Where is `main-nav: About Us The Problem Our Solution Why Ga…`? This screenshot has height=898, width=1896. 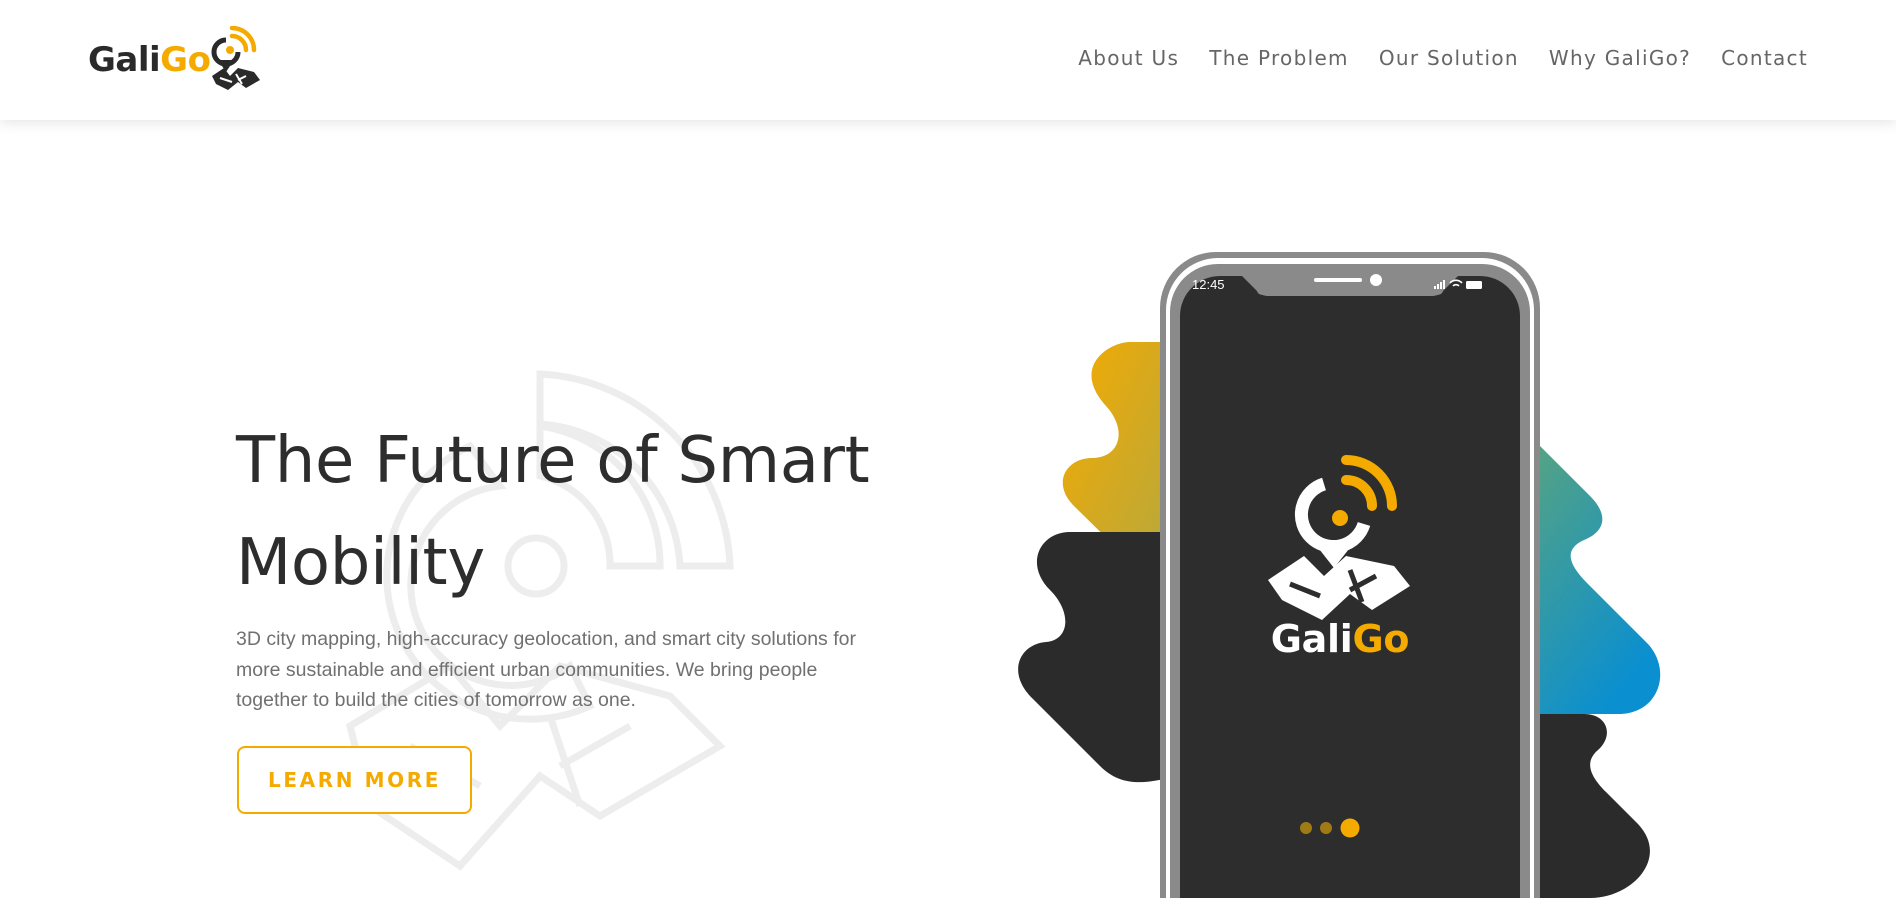
main-nav: About Us The Problem Our Solution Why Ga… is located at coordinates (1443, 58).